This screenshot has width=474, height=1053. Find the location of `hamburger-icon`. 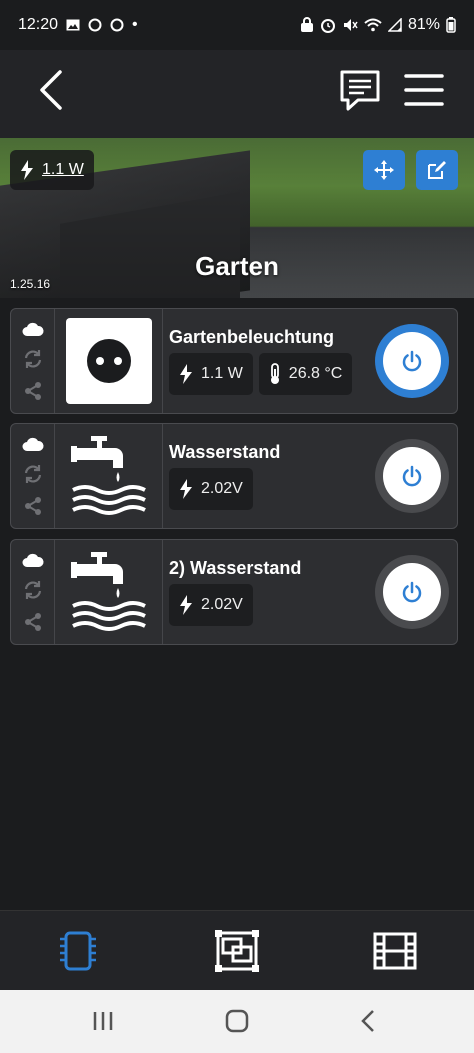

hamburger-icon is located at coordinates (424, 90).